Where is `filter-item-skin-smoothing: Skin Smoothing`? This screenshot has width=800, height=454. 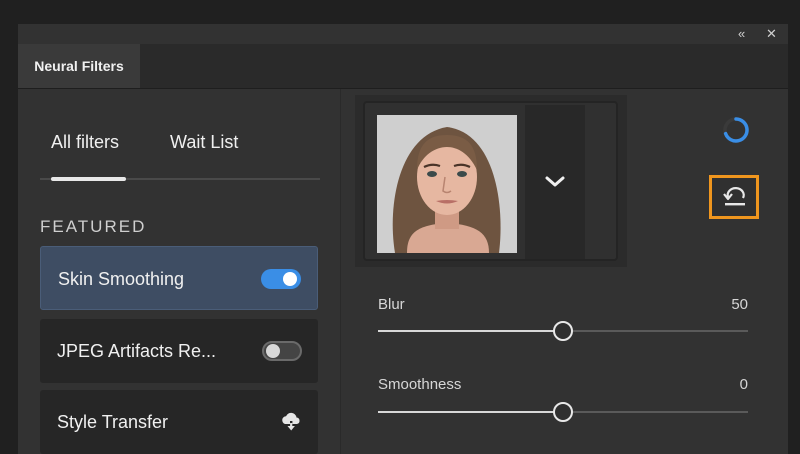
filter-item-skin-smoothing: Skin Smoothing is located at coordinates (179, 278).